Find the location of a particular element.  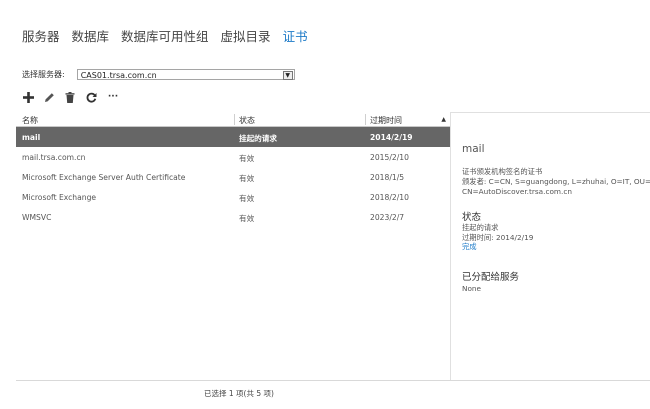

tab-virtual-directories: 虚拟目录 is located at coordinates (246, 35).